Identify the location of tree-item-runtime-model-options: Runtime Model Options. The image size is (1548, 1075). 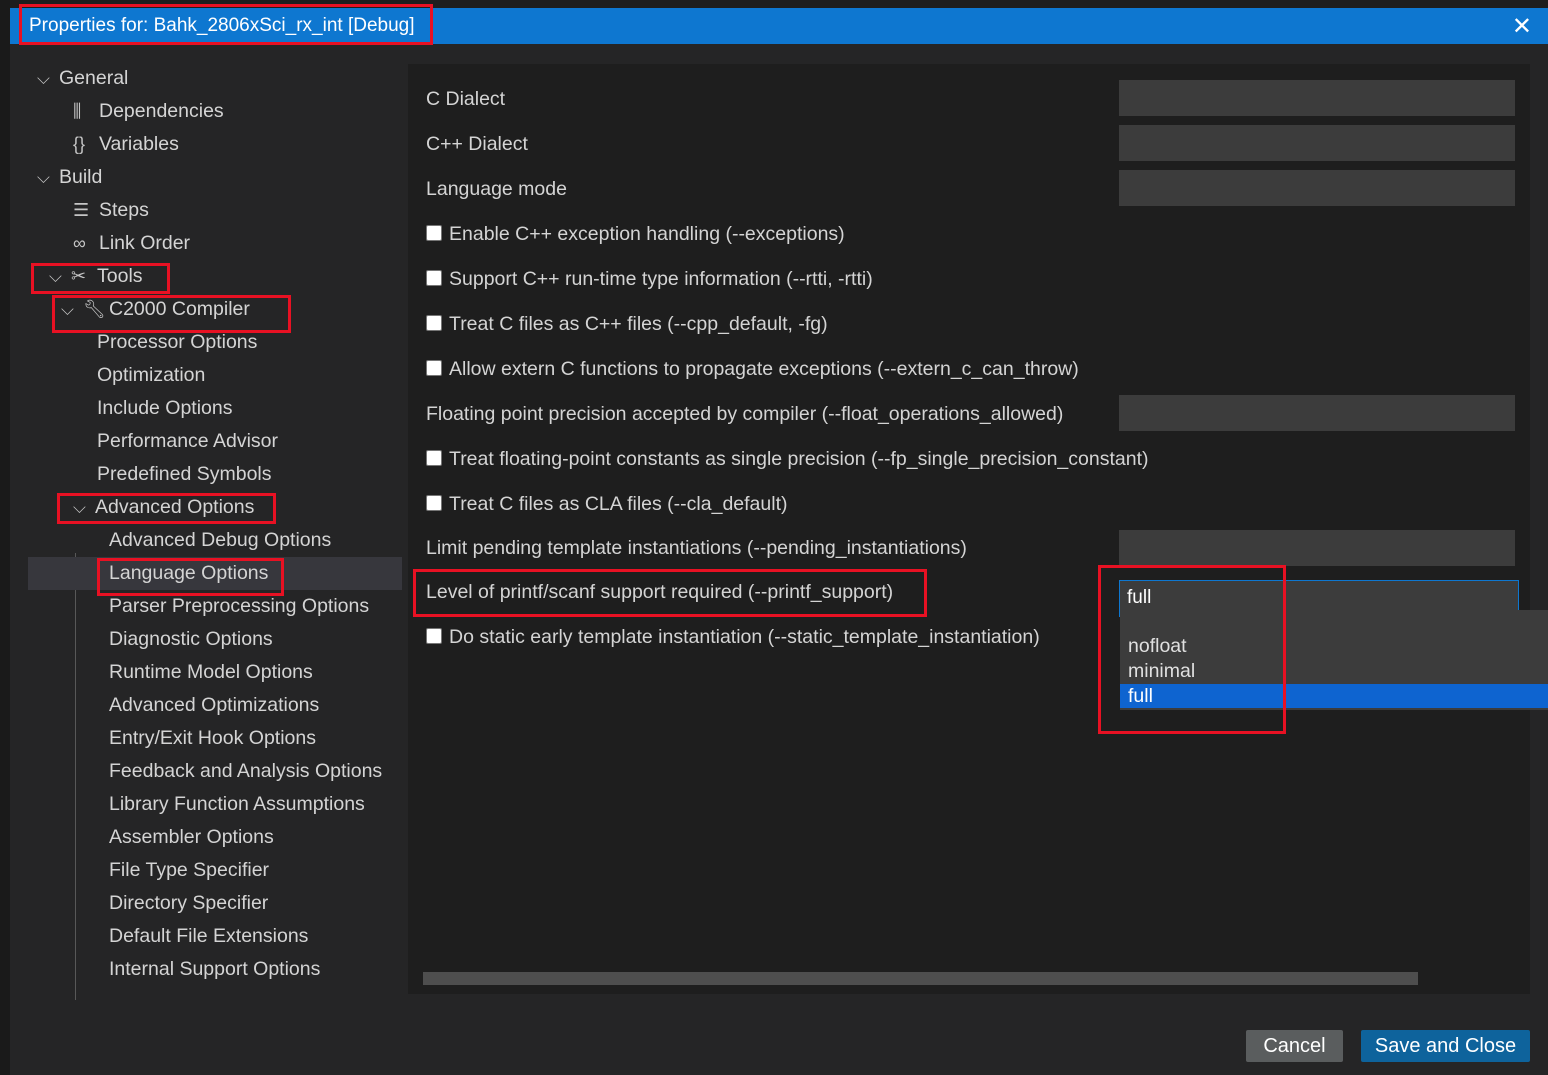
(211, 672).